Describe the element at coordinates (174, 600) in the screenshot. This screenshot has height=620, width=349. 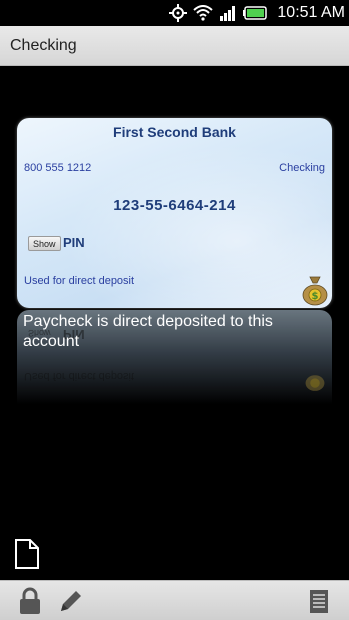
I see `bottom-toolbar` at that location.